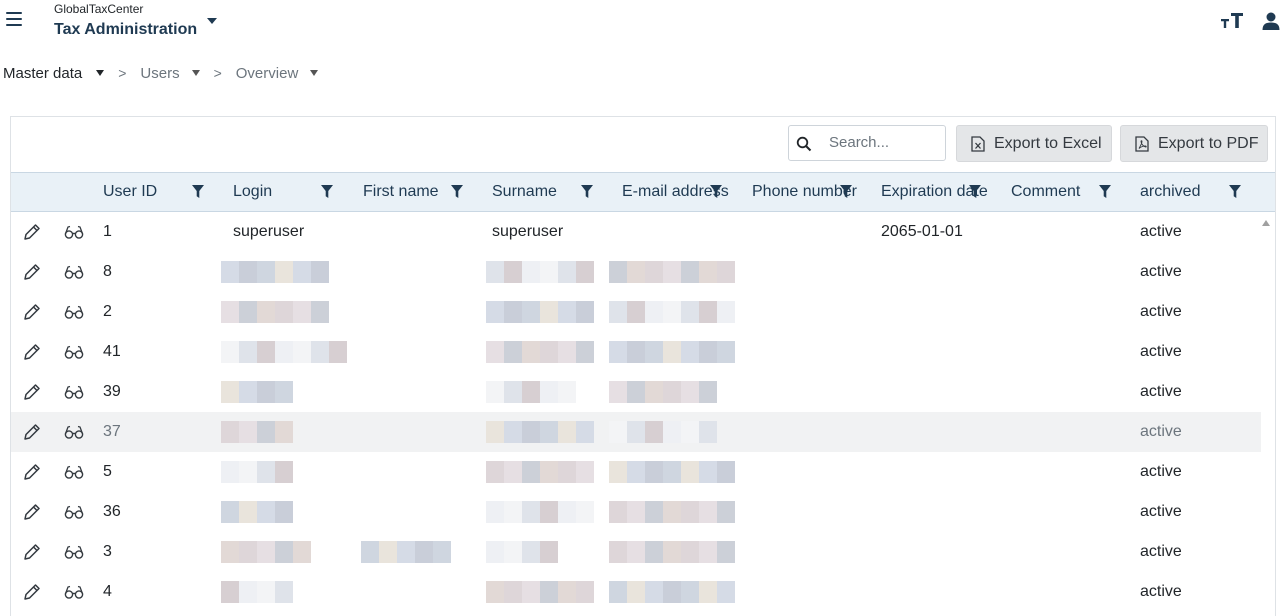  Describe the element at coordinates (130, 192) in the screenshot. I see `column-header-user-id: User ID` at that location.